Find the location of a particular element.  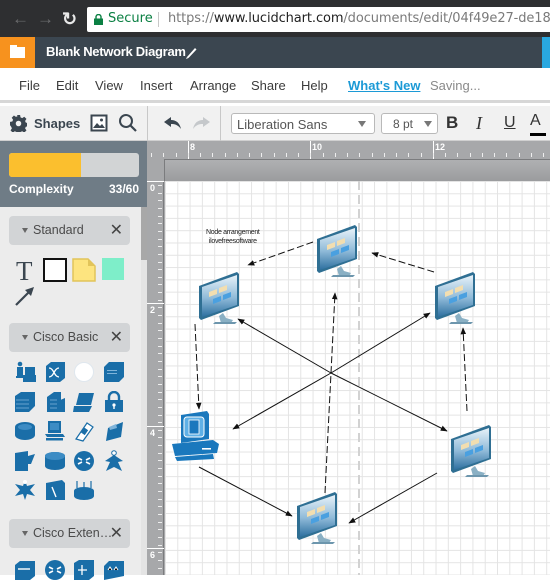

complexity-meter: Complexity 33/60 is located at coordinates (73, 174).